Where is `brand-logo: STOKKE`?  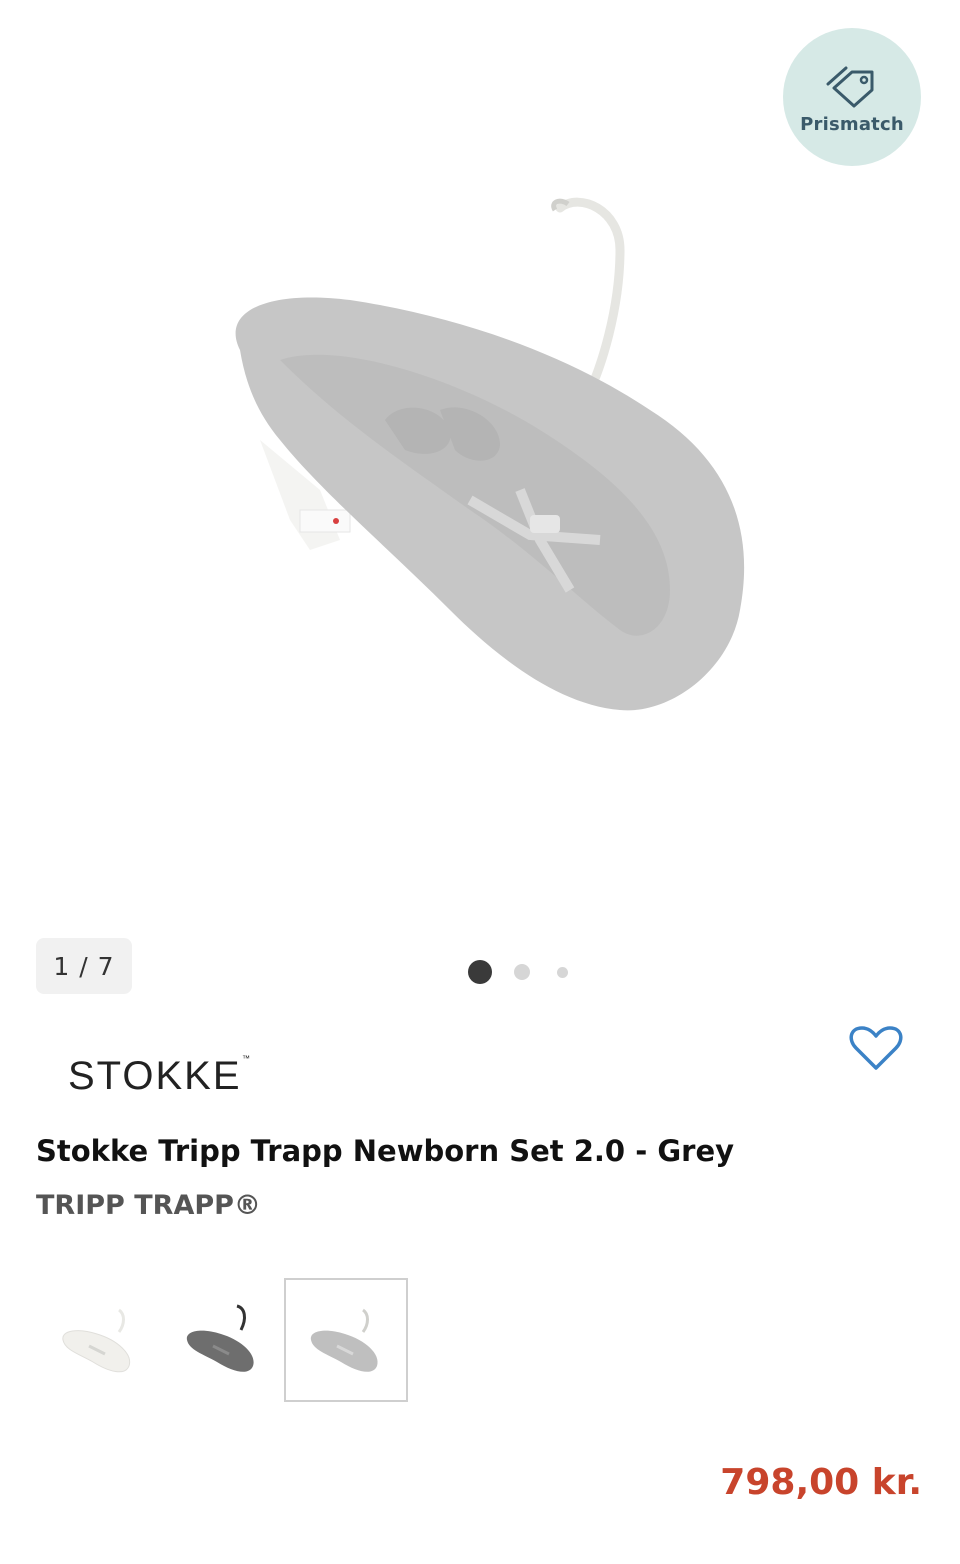 brand-logo: STOKKE is located at coordinates (155, 1076).